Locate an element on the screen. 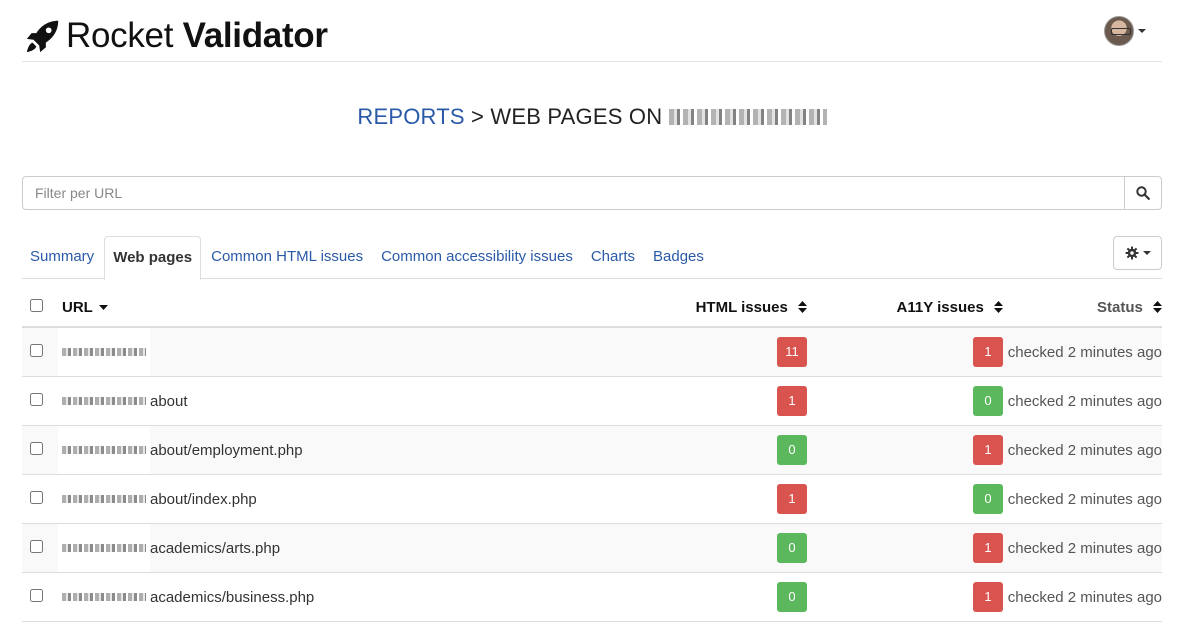 The image size is (1182, 628). select-all-cell is located at coordinates (42, 307).